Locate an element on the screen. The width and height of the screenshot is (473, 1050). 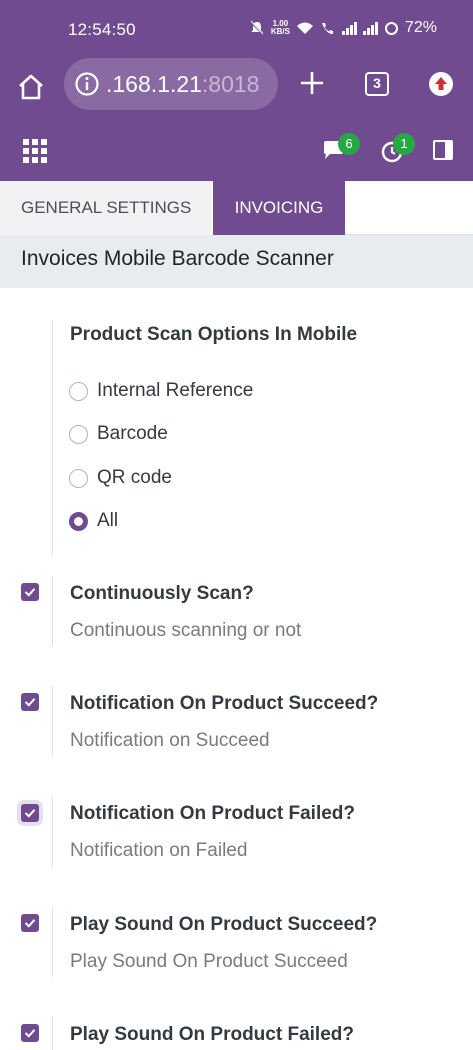
radio-label: Internal Reference is located at coordinates (175, 390).